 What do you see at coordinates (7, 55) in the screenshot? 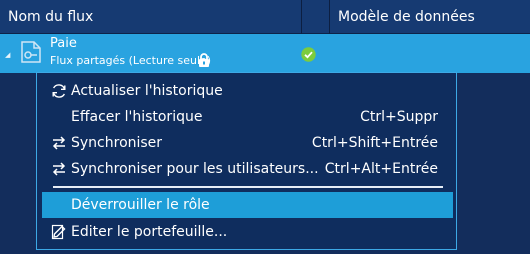
I see `expand-triangle-icon: ◢` at bounding box center [7, 55].